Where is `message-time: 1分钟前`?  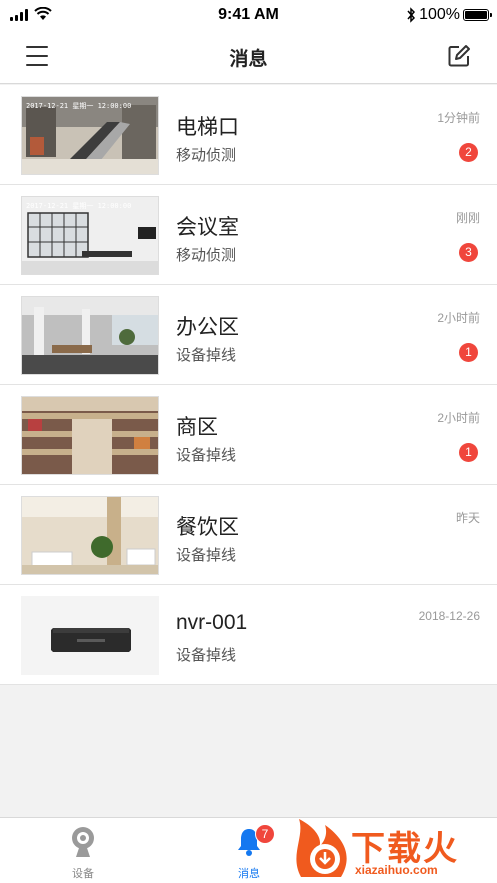 message-time: 1分钟前 is located at coordinates (458, 118).